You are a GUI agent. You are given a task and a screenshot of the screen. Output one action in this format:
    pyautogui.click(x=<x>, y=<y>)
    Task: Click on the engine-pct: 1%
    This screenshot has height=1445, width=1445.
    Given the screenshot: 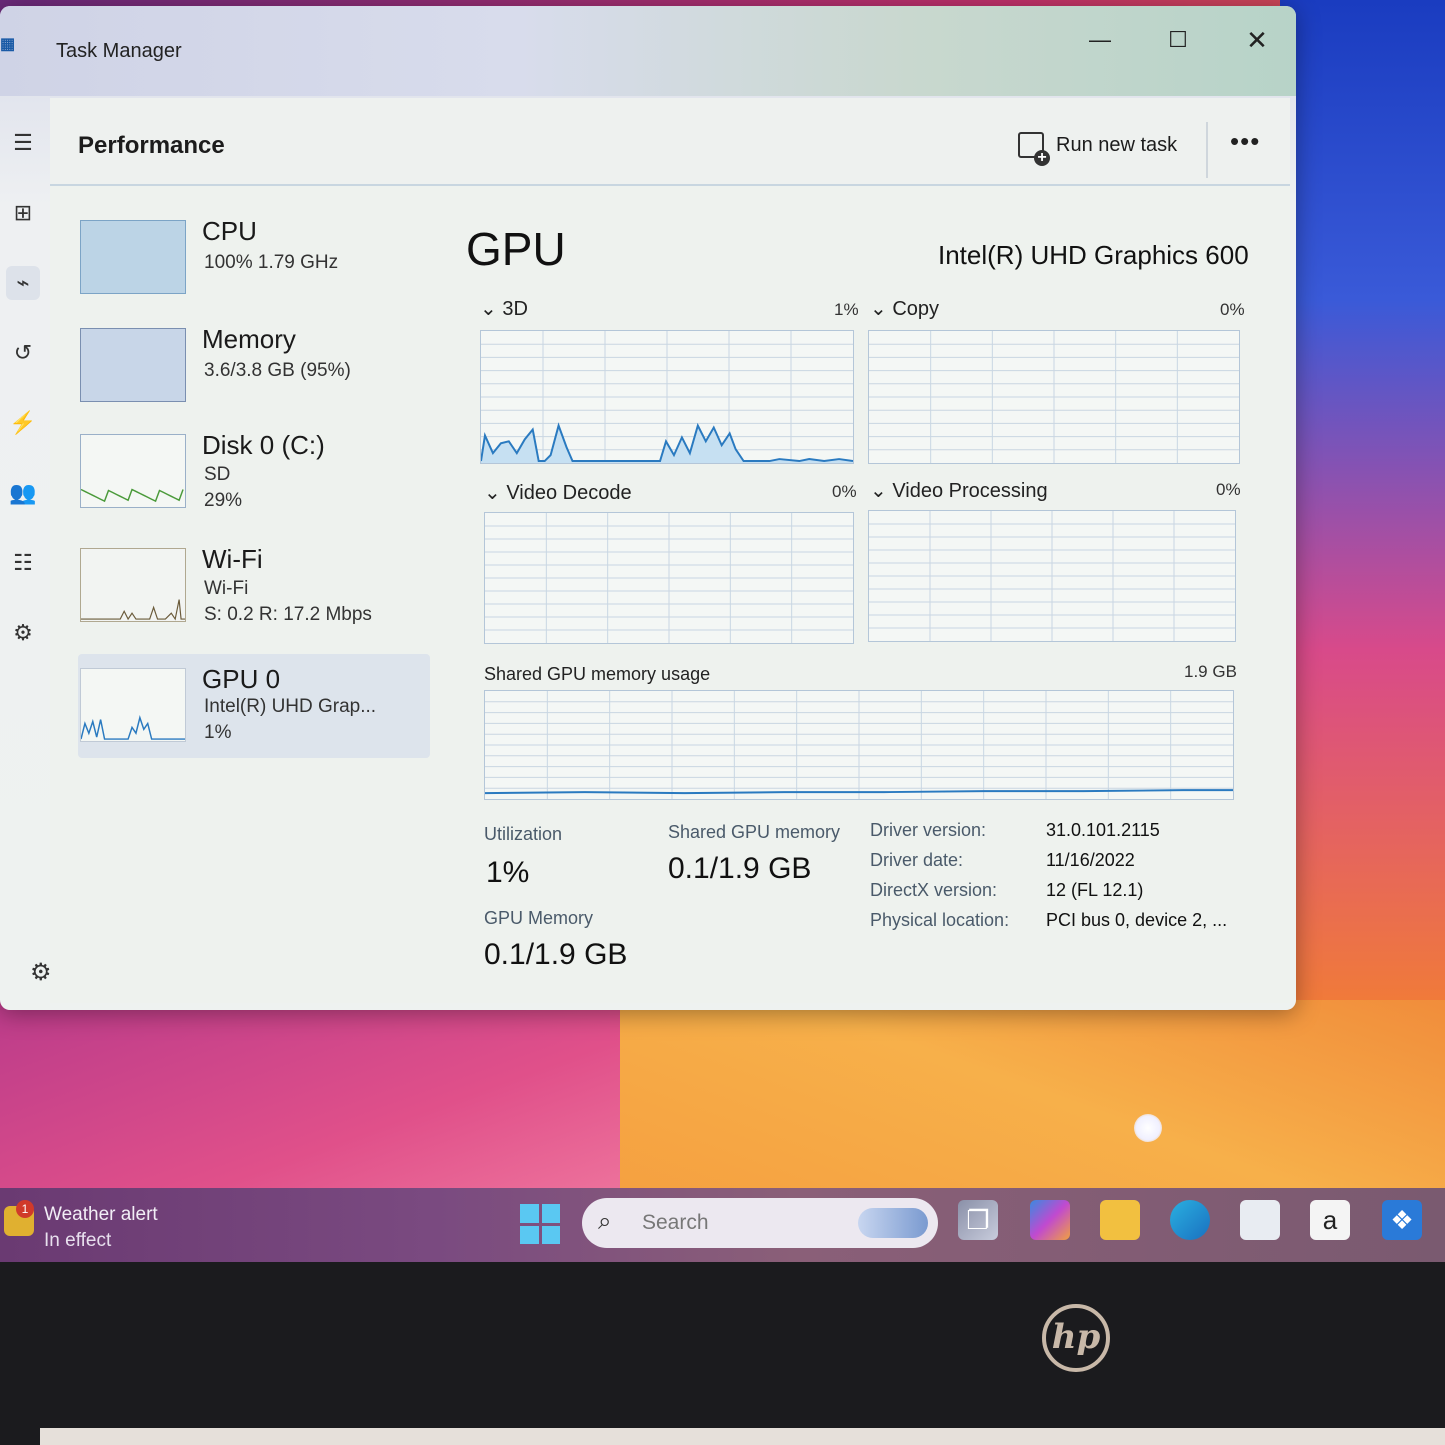 What is the action you would take?
    pyautogui.click(x=846, y=309)
    